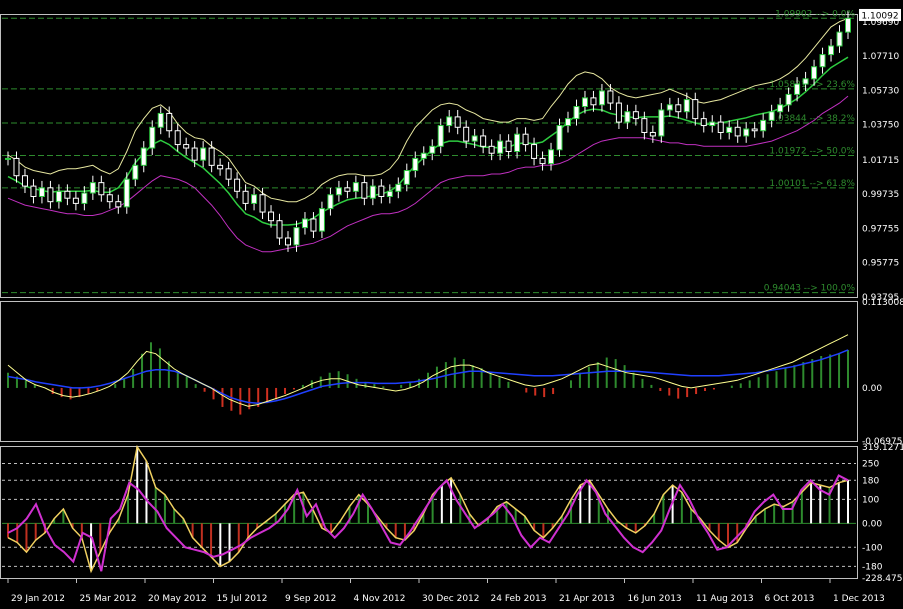 Image resolution: width=903 pixels, height=609 pixels. Describe the element at coordinates (815, 14) in the screenshot. I see `fib-label: 1.09902 --> 0.0%` at that location.